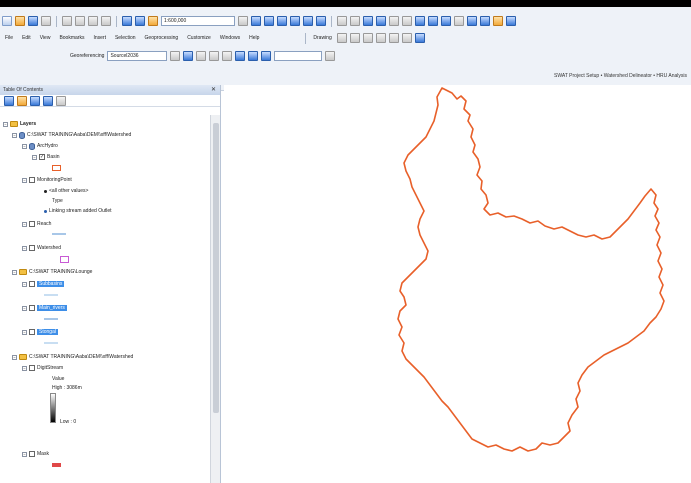  Describe the element at coordinates (433, 21) in the screenshot. I see `forward-extent-icon` at that location.